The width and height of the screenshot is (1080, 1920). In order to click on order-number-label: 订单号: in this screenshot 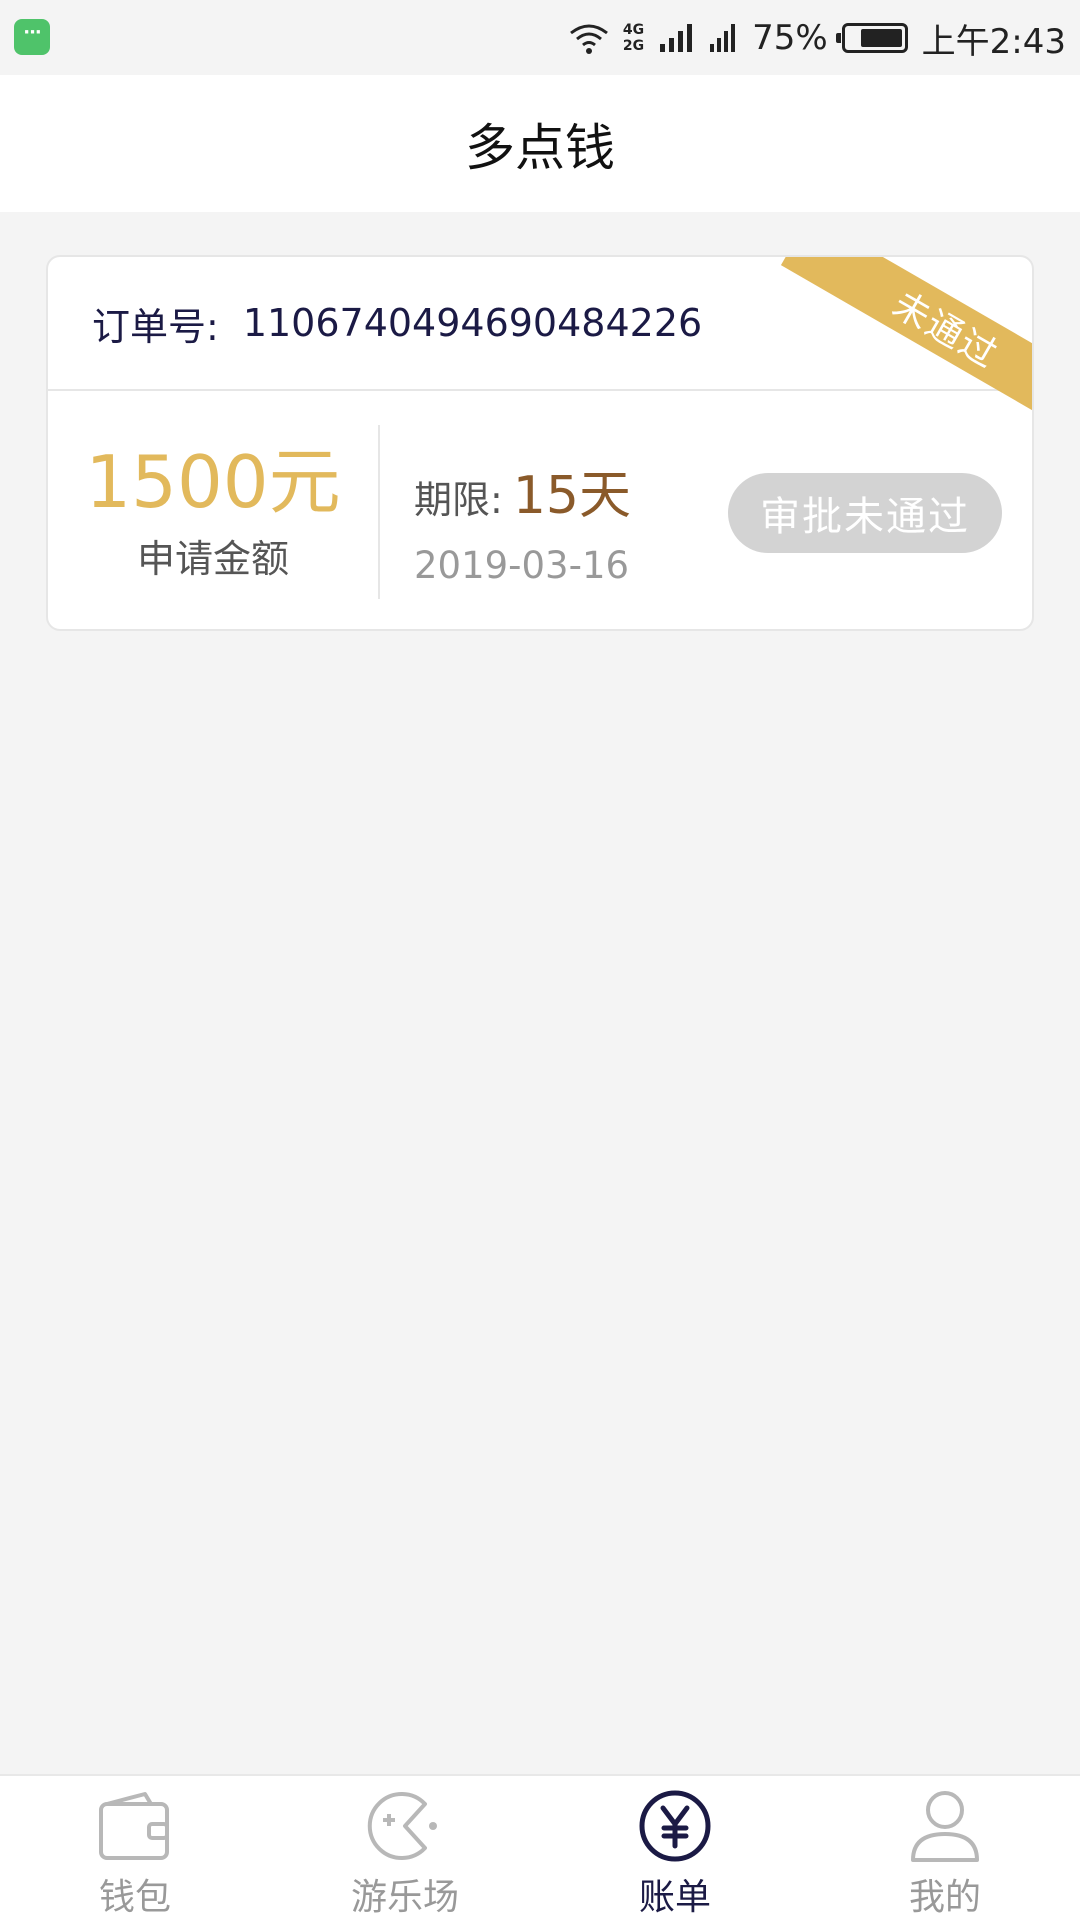, I will do `click(155, 326)`.